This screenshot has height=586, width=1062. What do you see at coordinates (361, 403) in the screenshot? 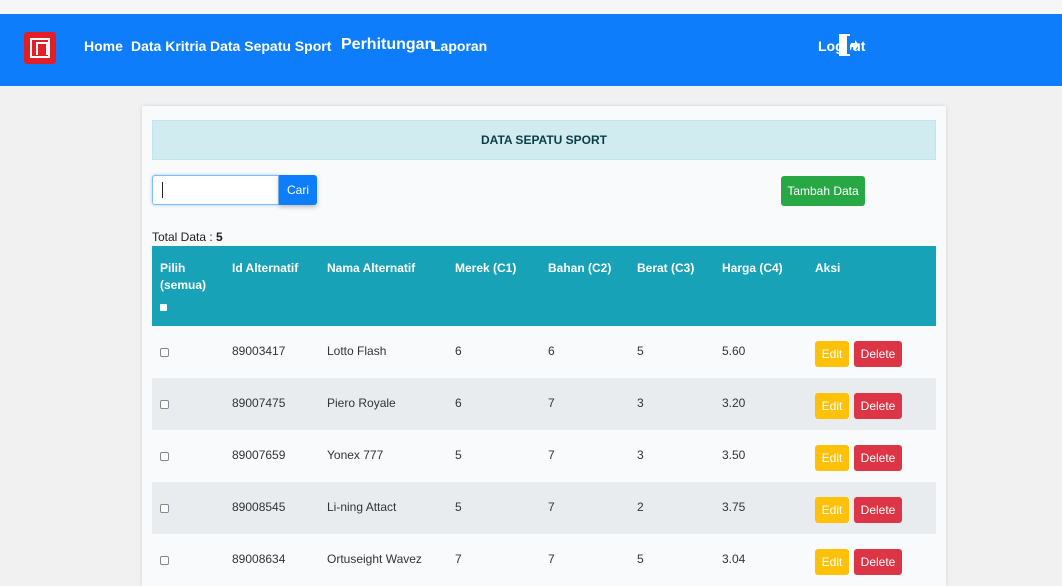
I see `cell-name: Piero Royale` at bounding box center [361, 403].